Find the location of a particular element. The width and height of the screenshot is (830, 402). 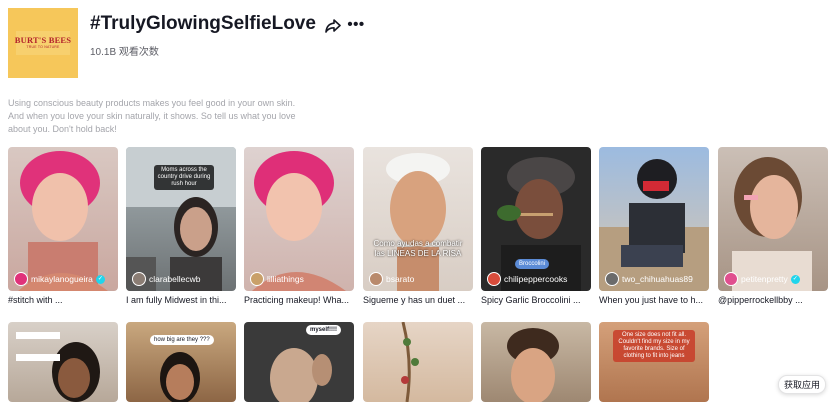

logo-text: BURT'S BEES is located at coordinates (43, 40).